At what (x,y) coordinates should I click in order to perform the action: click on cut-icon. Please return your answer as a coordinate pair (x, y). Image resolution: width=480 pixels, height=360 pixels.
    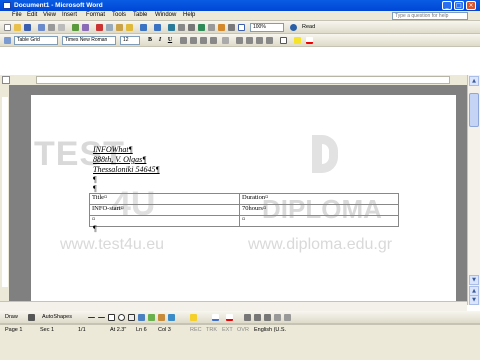
    Looking at the image, I should click on (99, 27).